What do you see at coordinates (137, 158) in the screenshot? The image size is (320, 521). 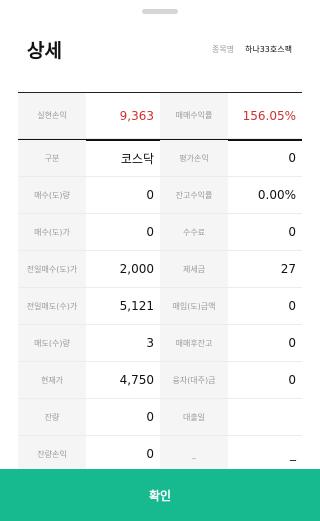 I see `row-value: 코스닥` at bounding box center [137, 158].